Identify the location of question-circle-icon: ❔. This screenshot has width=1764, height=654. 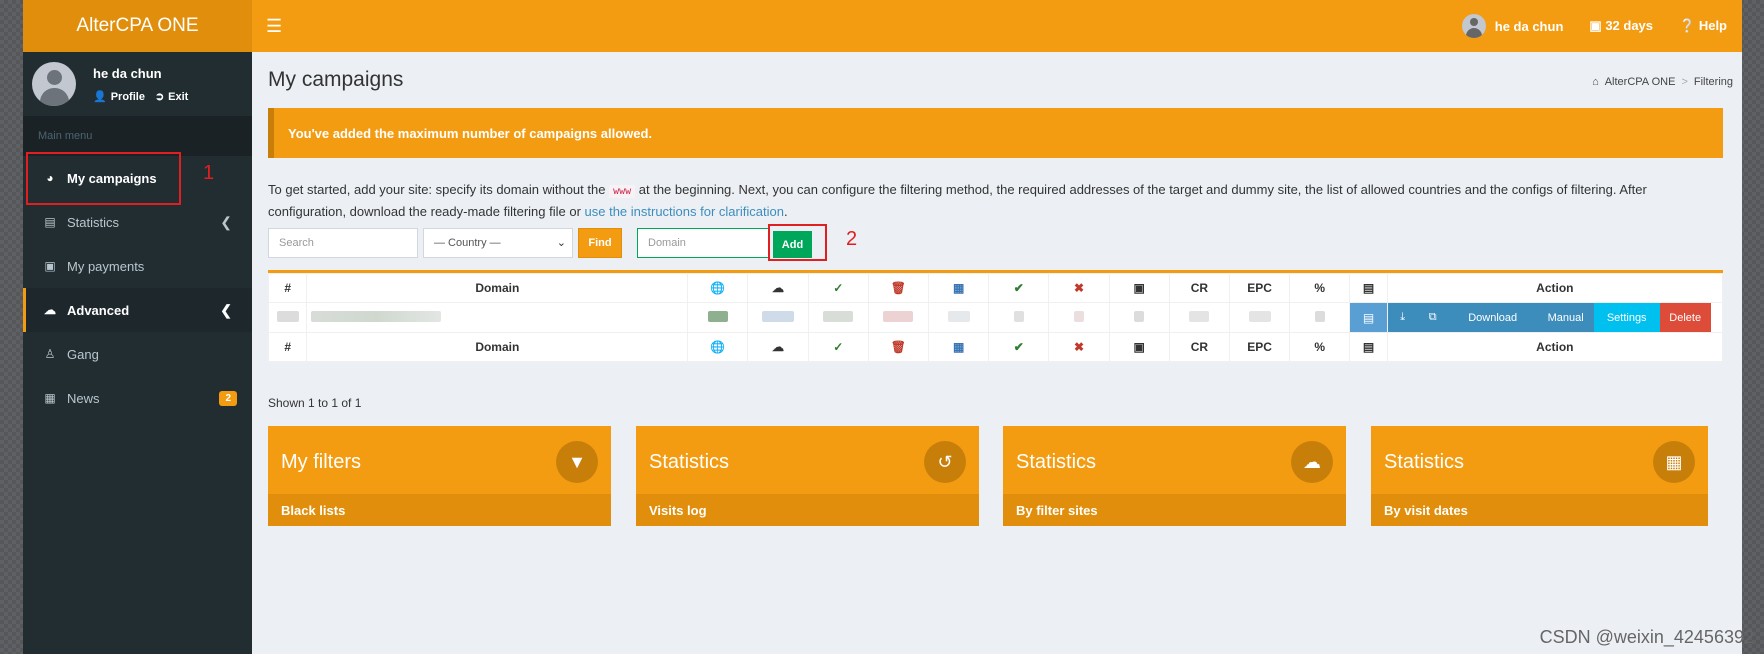
(1687, 25).